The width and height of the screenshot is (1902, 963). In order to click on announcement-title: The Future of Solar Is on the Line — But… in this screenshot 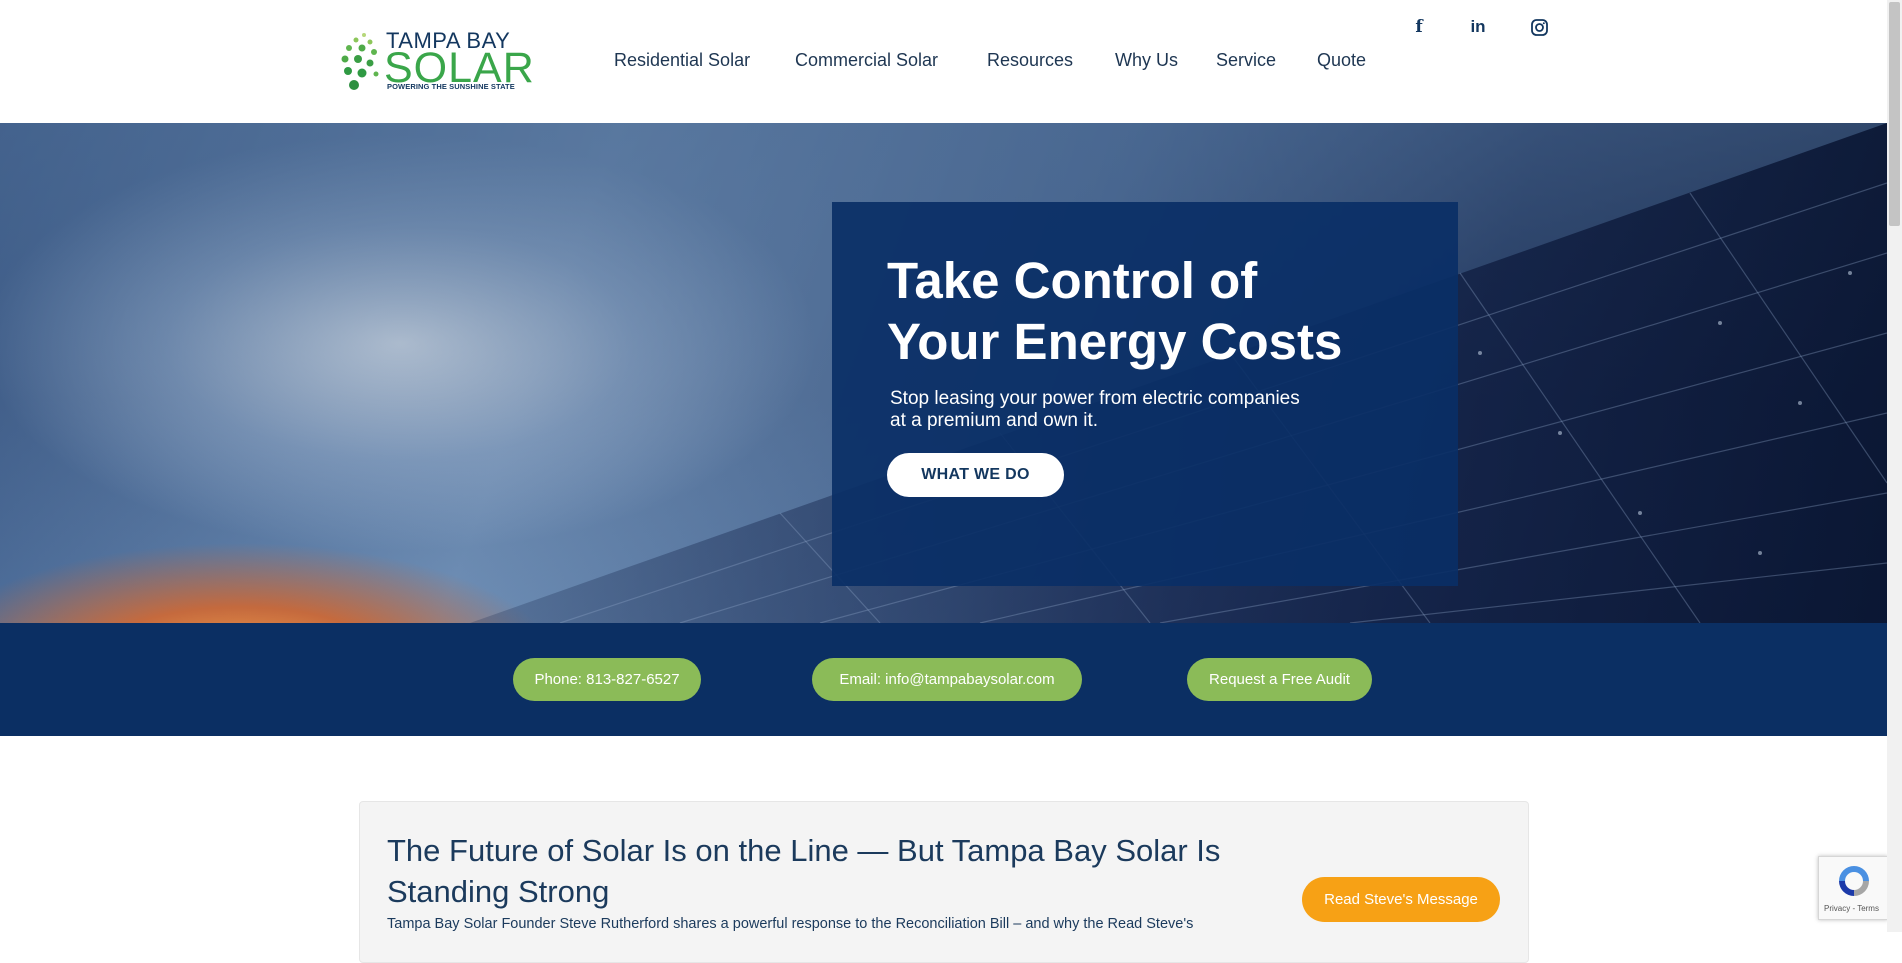, I will do `click(827, 871)`.